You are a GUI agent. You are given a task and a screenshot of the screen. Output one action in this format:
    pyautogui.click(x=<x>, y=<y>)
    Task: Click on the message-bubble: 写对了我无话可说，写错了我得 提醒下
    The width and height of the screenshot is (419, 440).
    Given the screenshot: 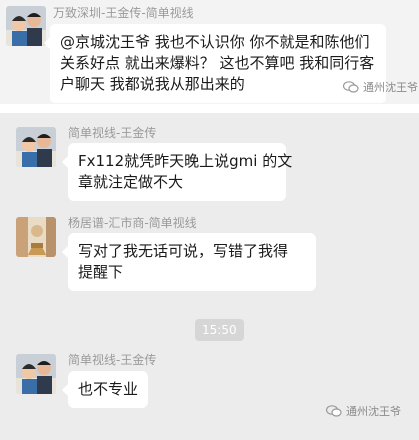 What is the action you would take?
    pyautogui.click(x=189, y=262)
    